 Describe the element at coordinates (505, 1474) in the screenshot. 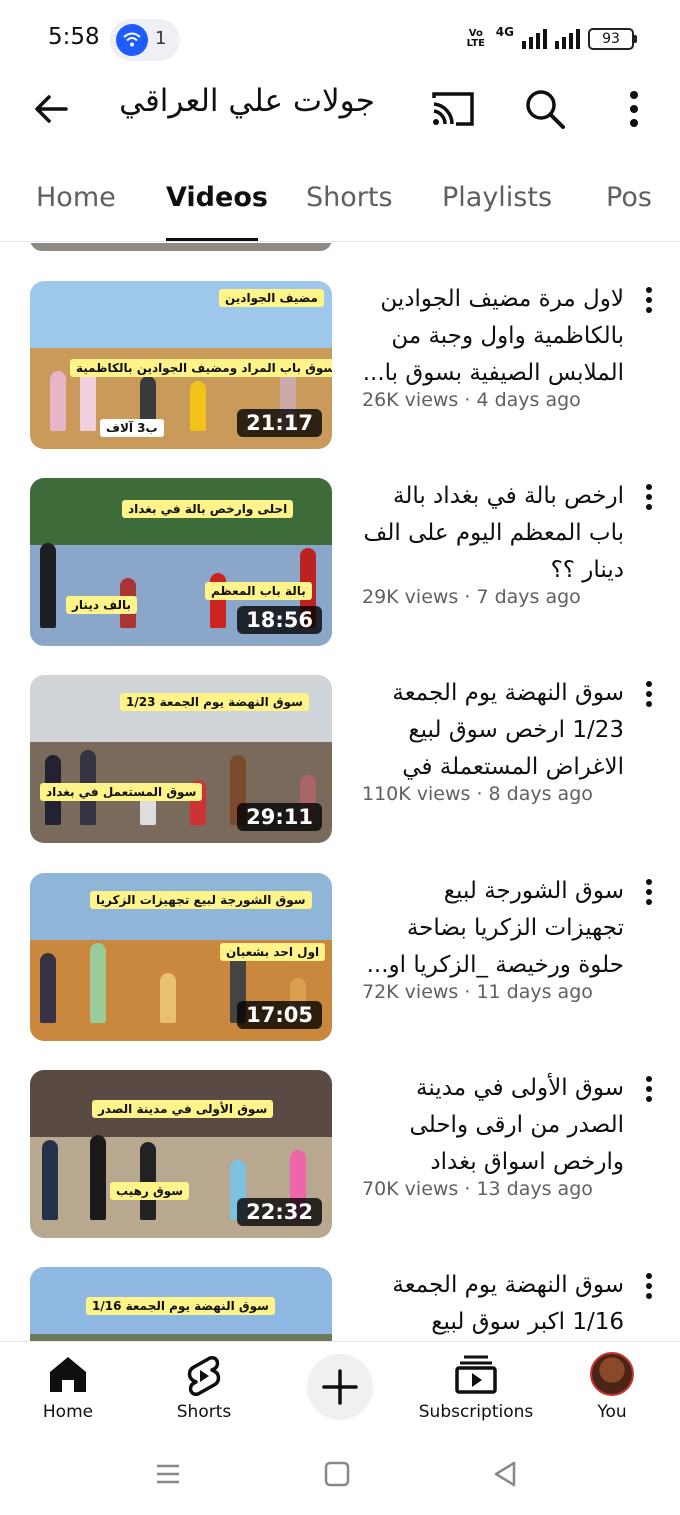

I see `back-nav-icon` at that location.